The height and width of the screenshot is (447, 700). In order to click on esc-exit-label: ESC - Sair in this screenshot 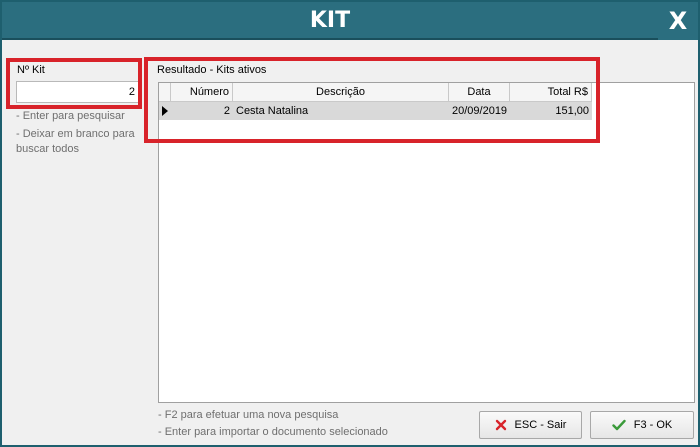, I will do `click(540, 425)`.